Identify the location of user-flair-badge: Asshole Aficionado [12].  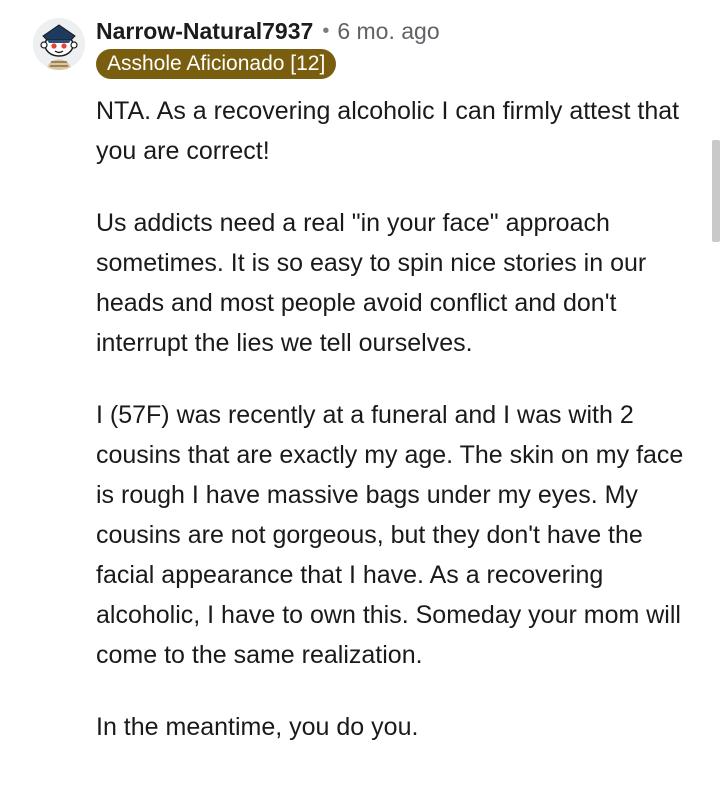
(216, 64).